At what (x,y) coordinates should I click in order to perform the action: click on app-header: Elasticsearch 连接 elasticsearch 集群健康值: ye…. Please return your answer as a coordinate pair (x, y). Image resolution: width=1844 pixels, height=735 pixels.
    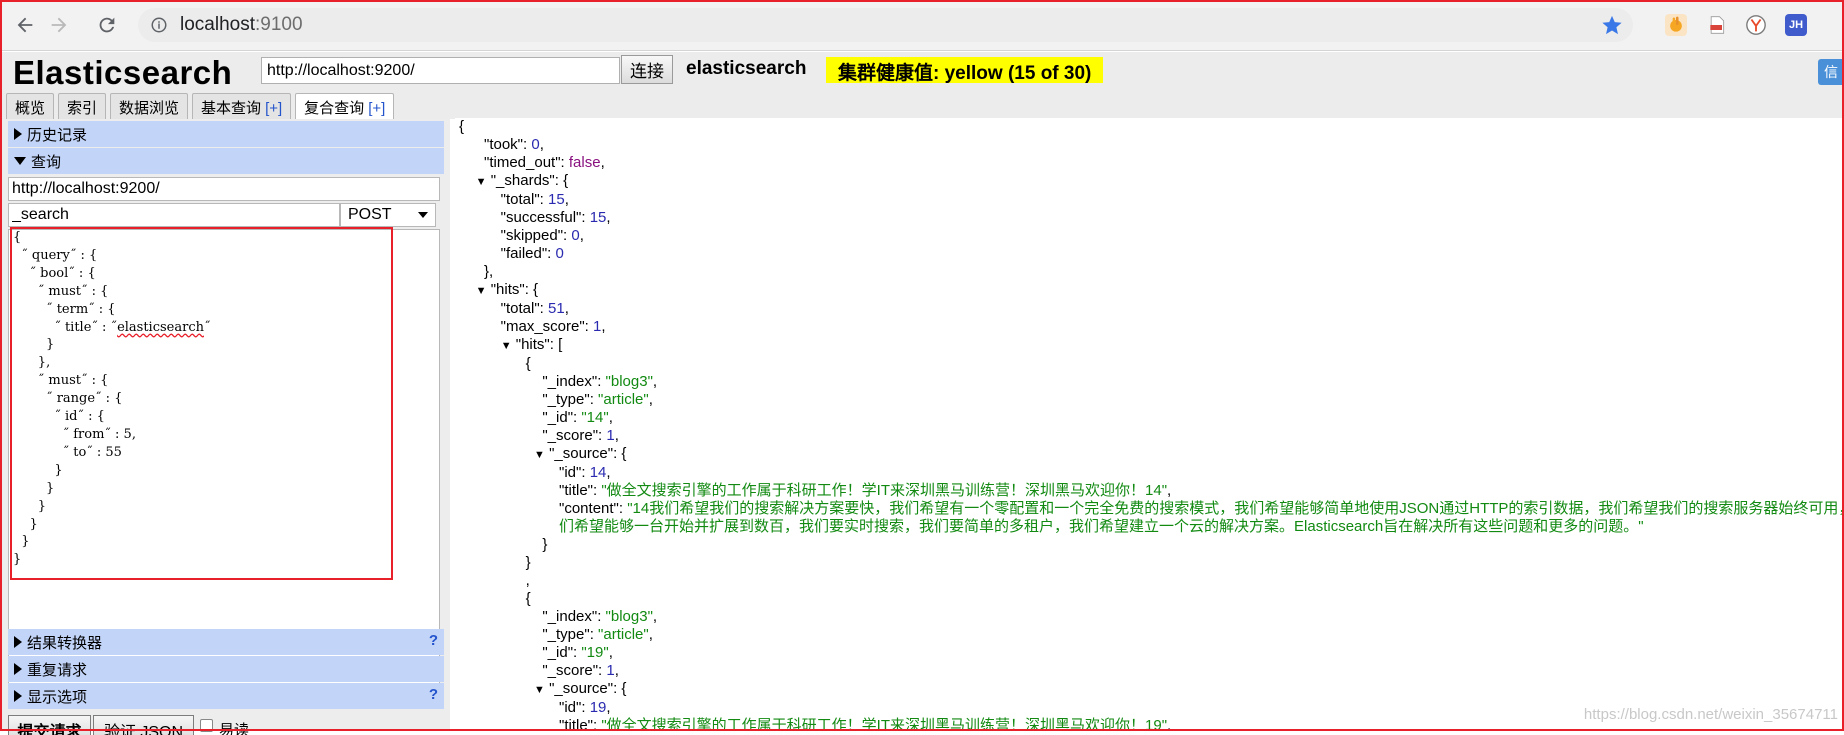
    Looking at the image, I should click on (922, 86).